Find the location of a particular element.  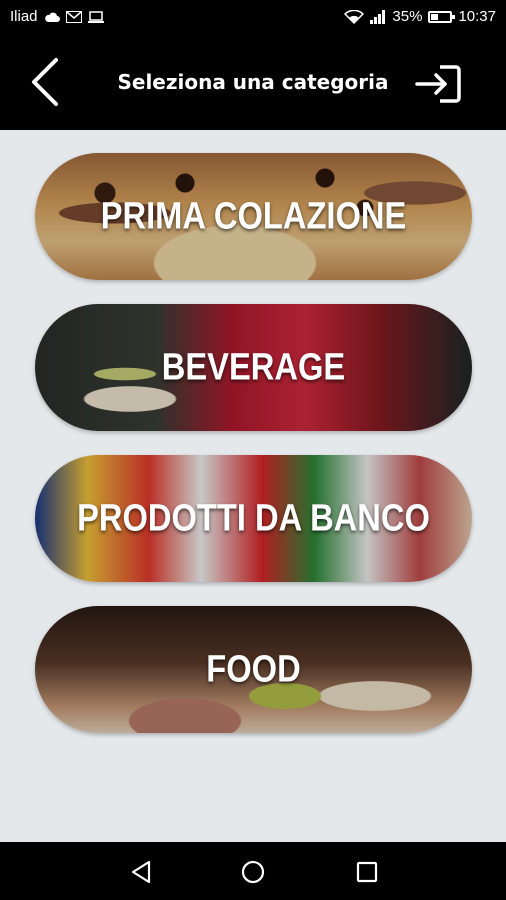

category-prodotti-da-banco: PRODOTTI DA BANCO is located at coordinates (253, 518).